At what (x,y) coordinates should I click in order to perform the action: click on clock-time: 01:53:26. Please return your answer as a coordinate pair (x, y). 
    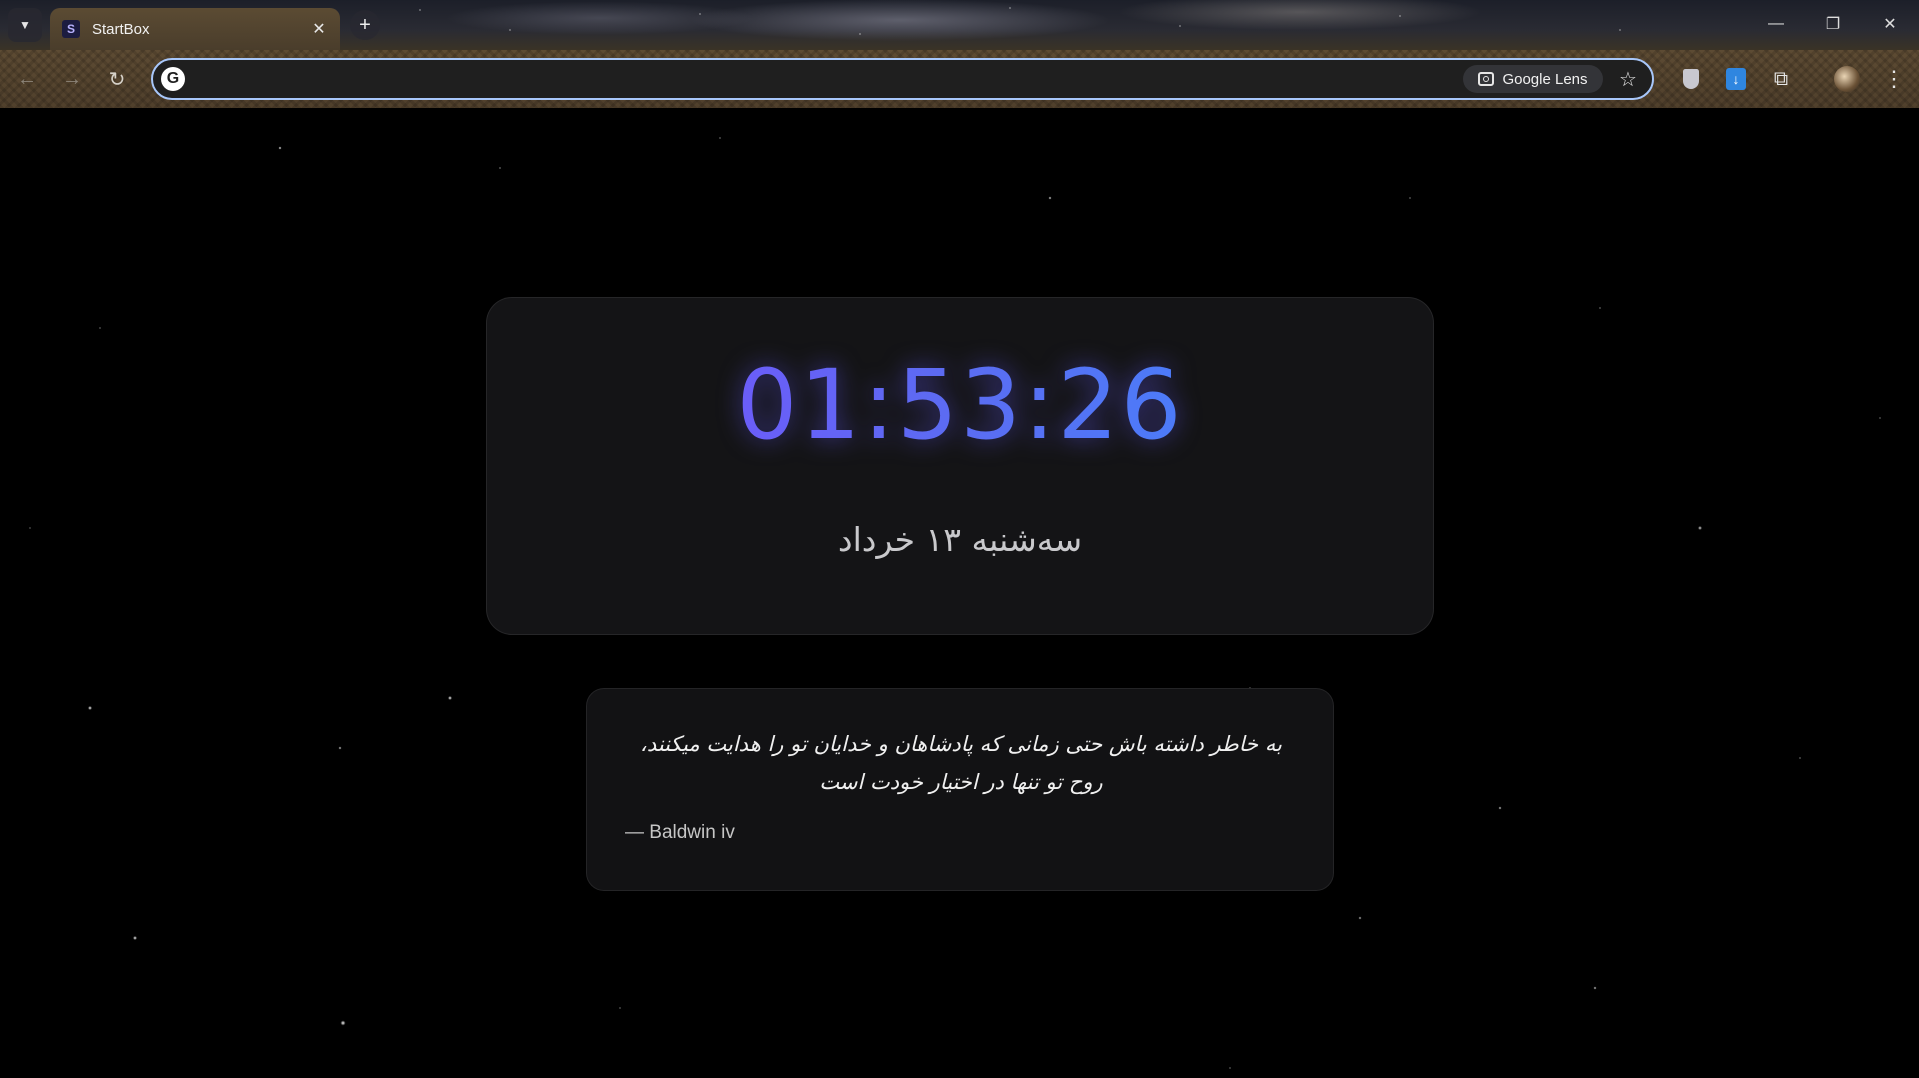
    Looking at the image, I should click on (960, 405).